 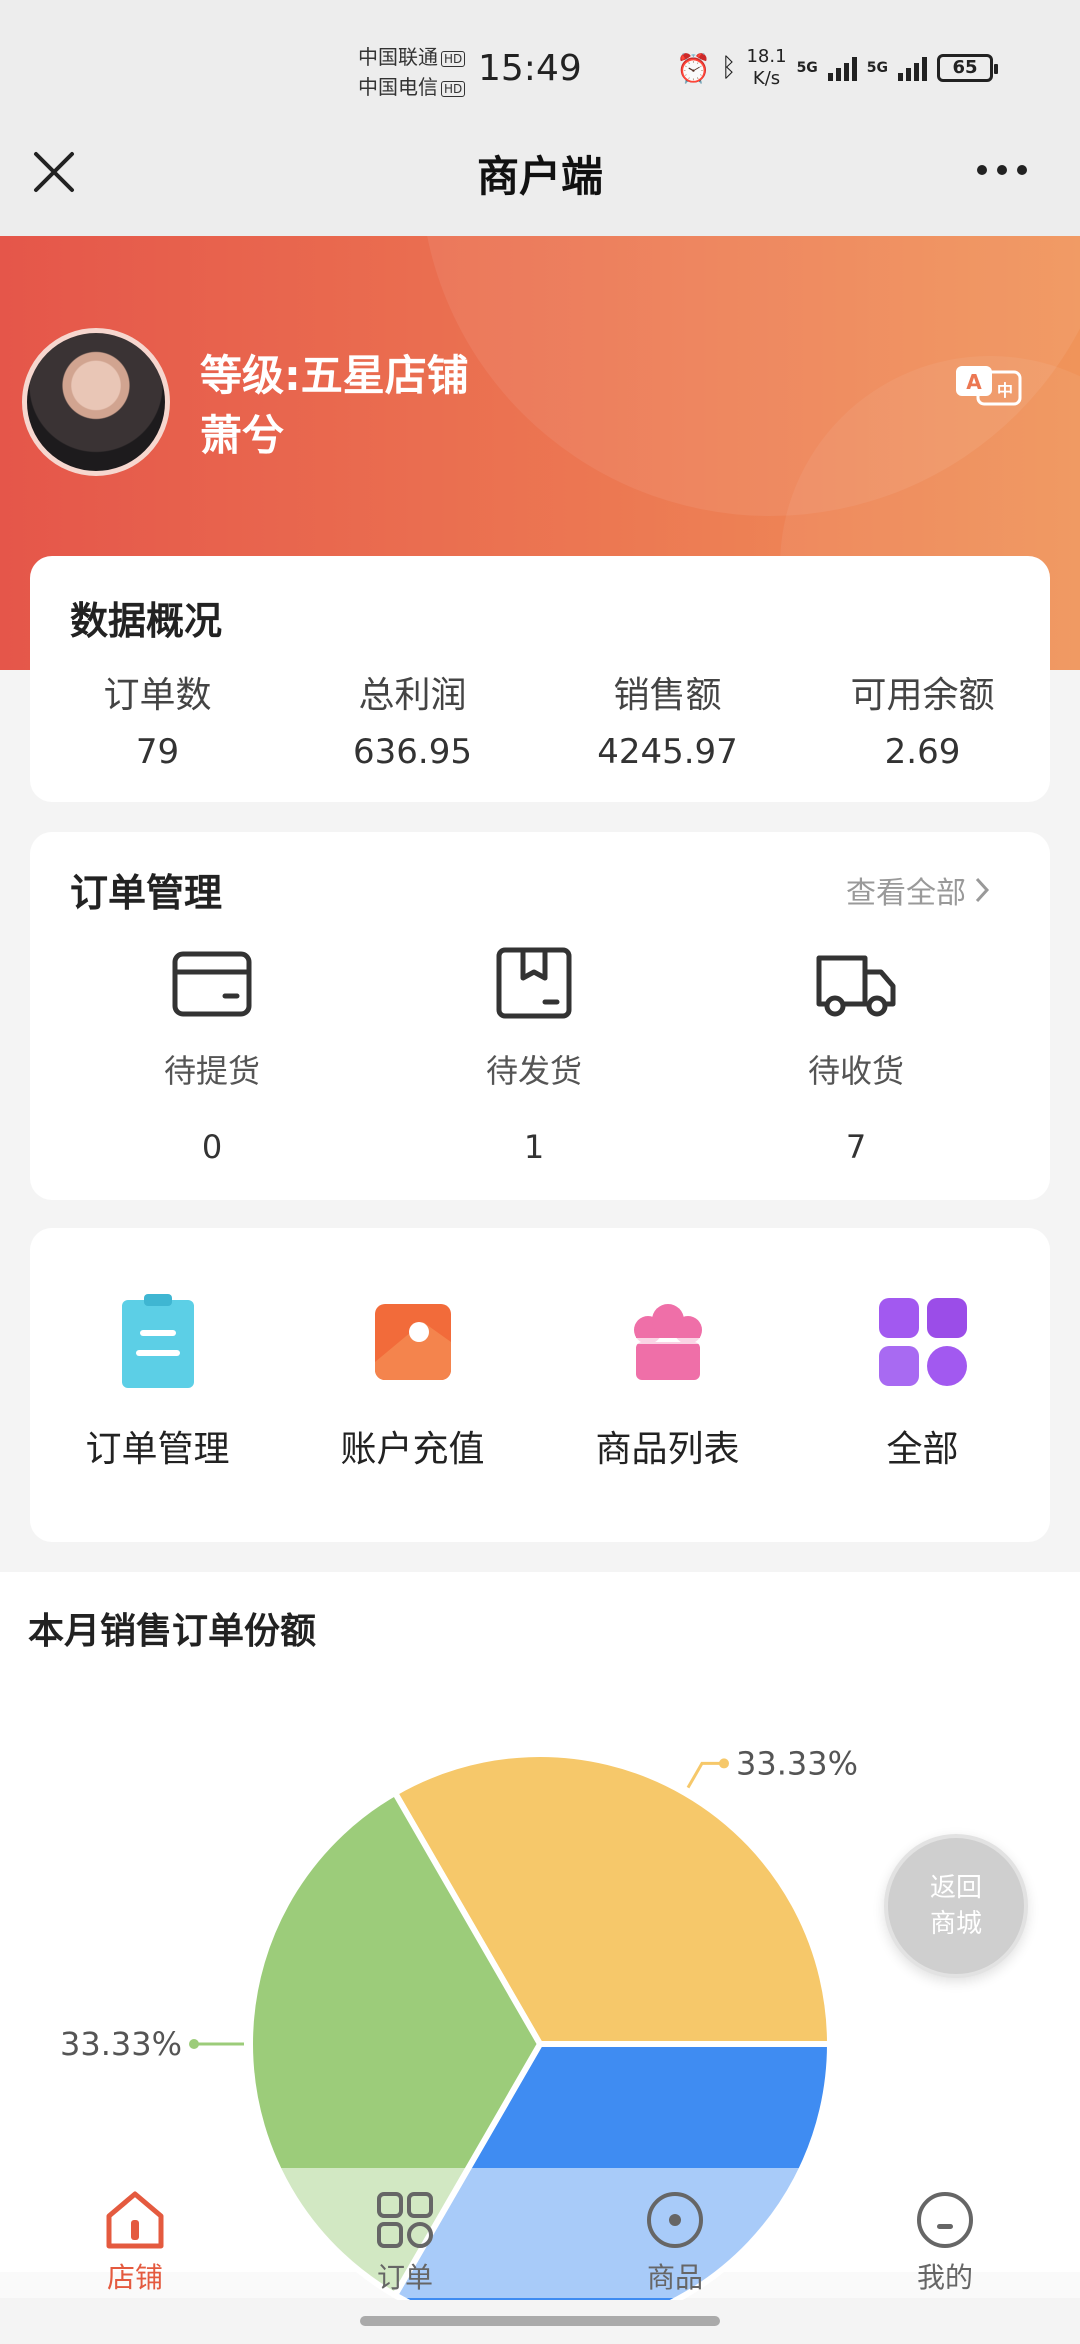 What do you see at coordinates (988, 387) in the screenshot?
I see `translate-icon: A 中` at bounding box center [988, 387].